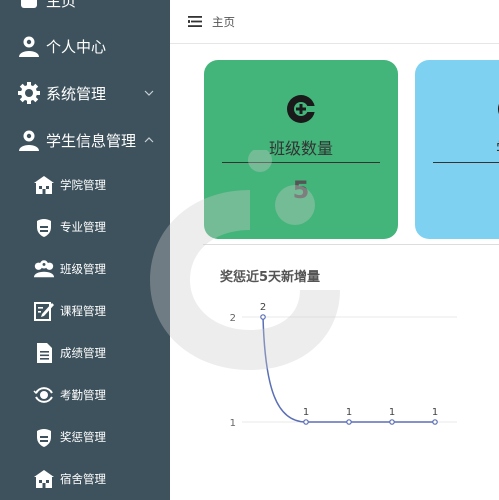  Describe the element at coordinates (44, 395) in the screenshot. I see `eye-icon` at that location.